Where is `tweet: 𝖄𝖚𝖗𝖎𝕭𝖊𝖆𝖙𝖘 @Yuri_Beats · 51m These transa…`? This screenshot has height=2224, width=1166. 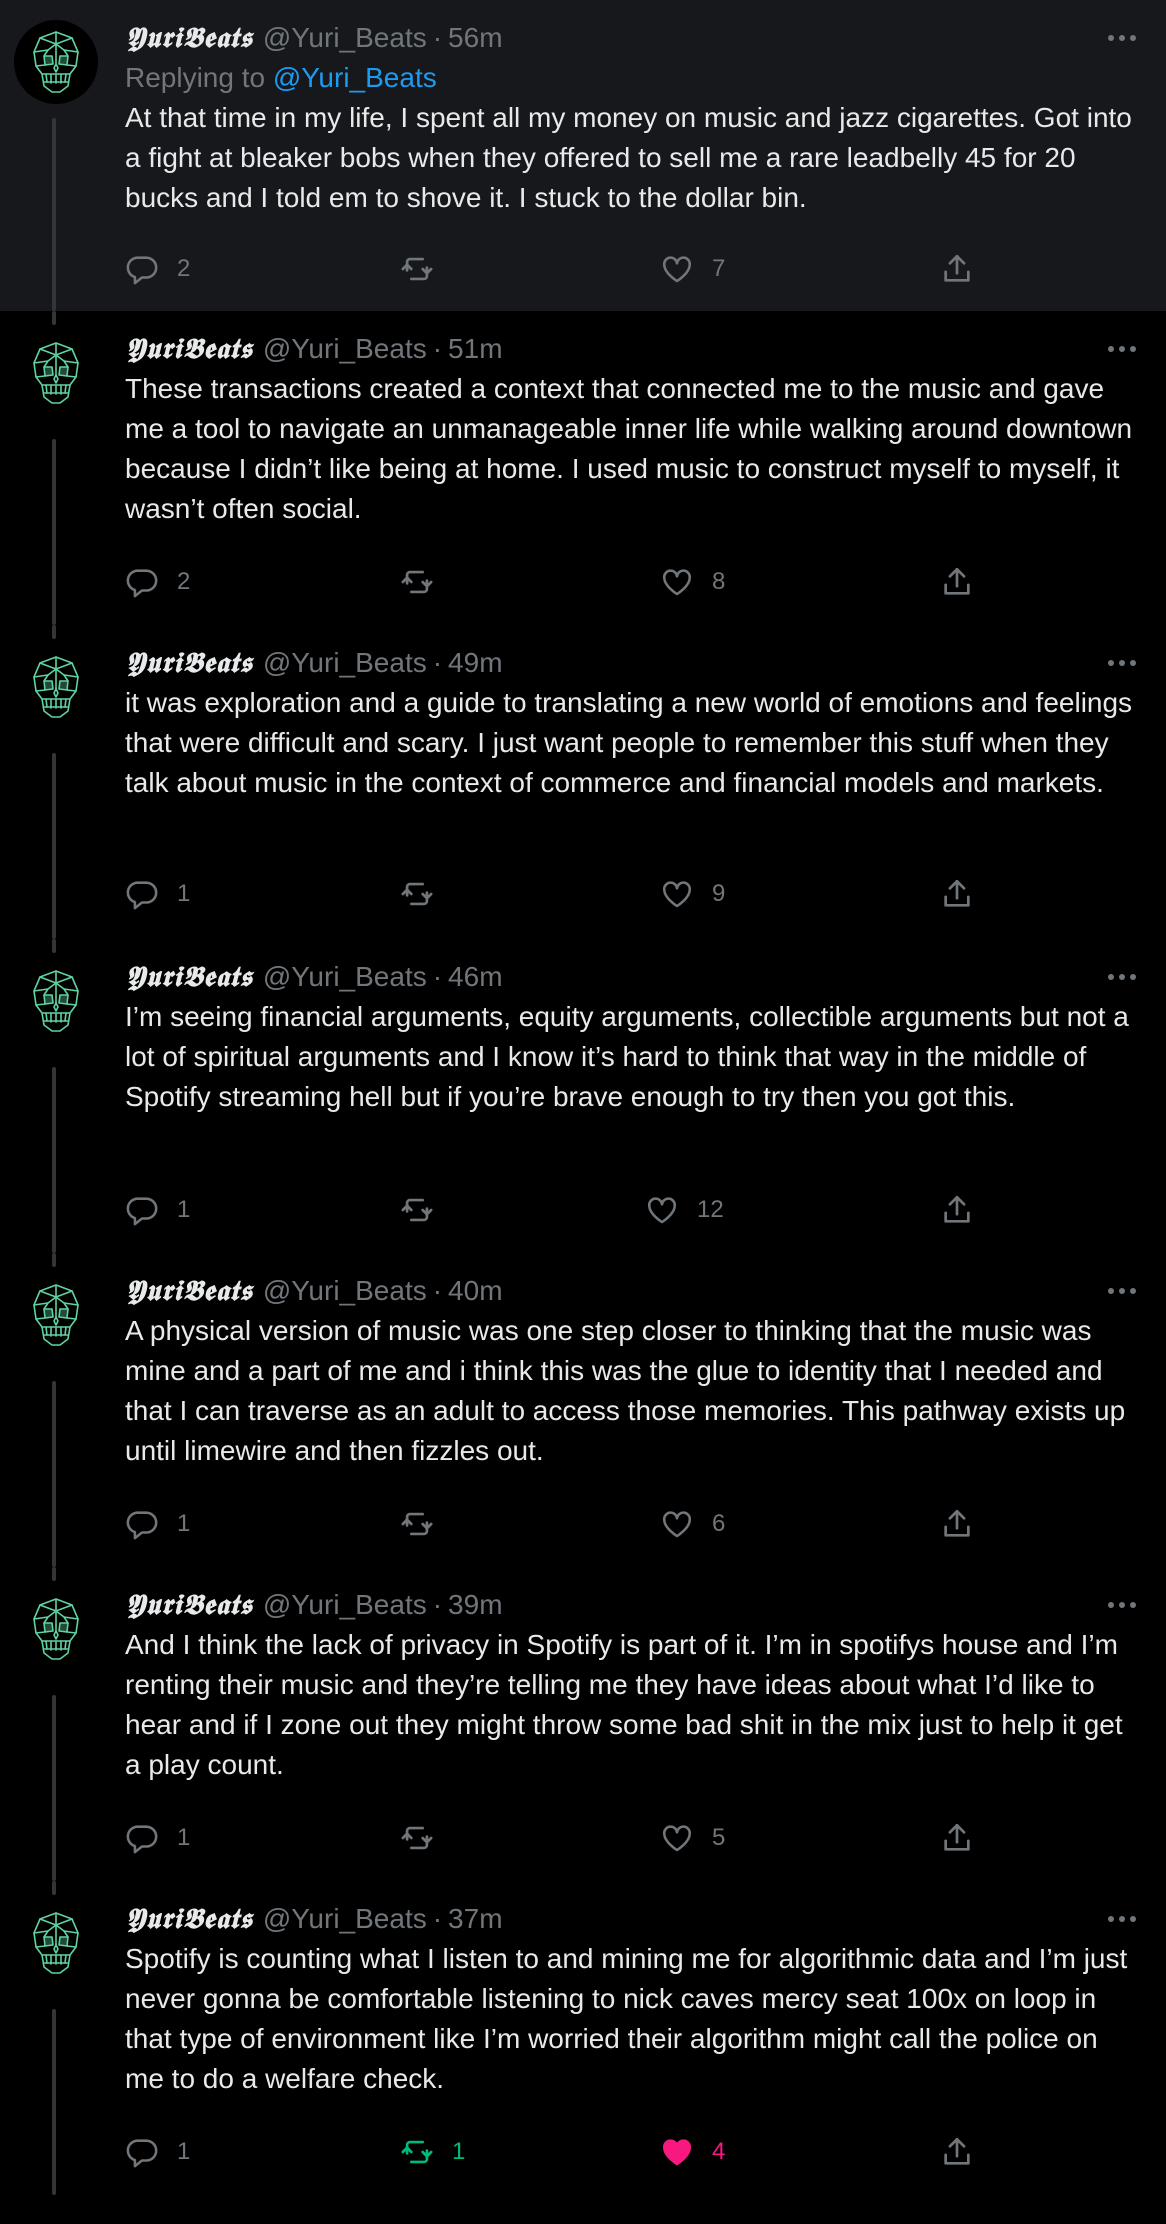
tweet: 𝖄𝖚𝖗𝖎𝕭𝖊𝖆𝖙𝖘 @Yuri_Beats · 51m These transa… is located at coordinates (583, 468).